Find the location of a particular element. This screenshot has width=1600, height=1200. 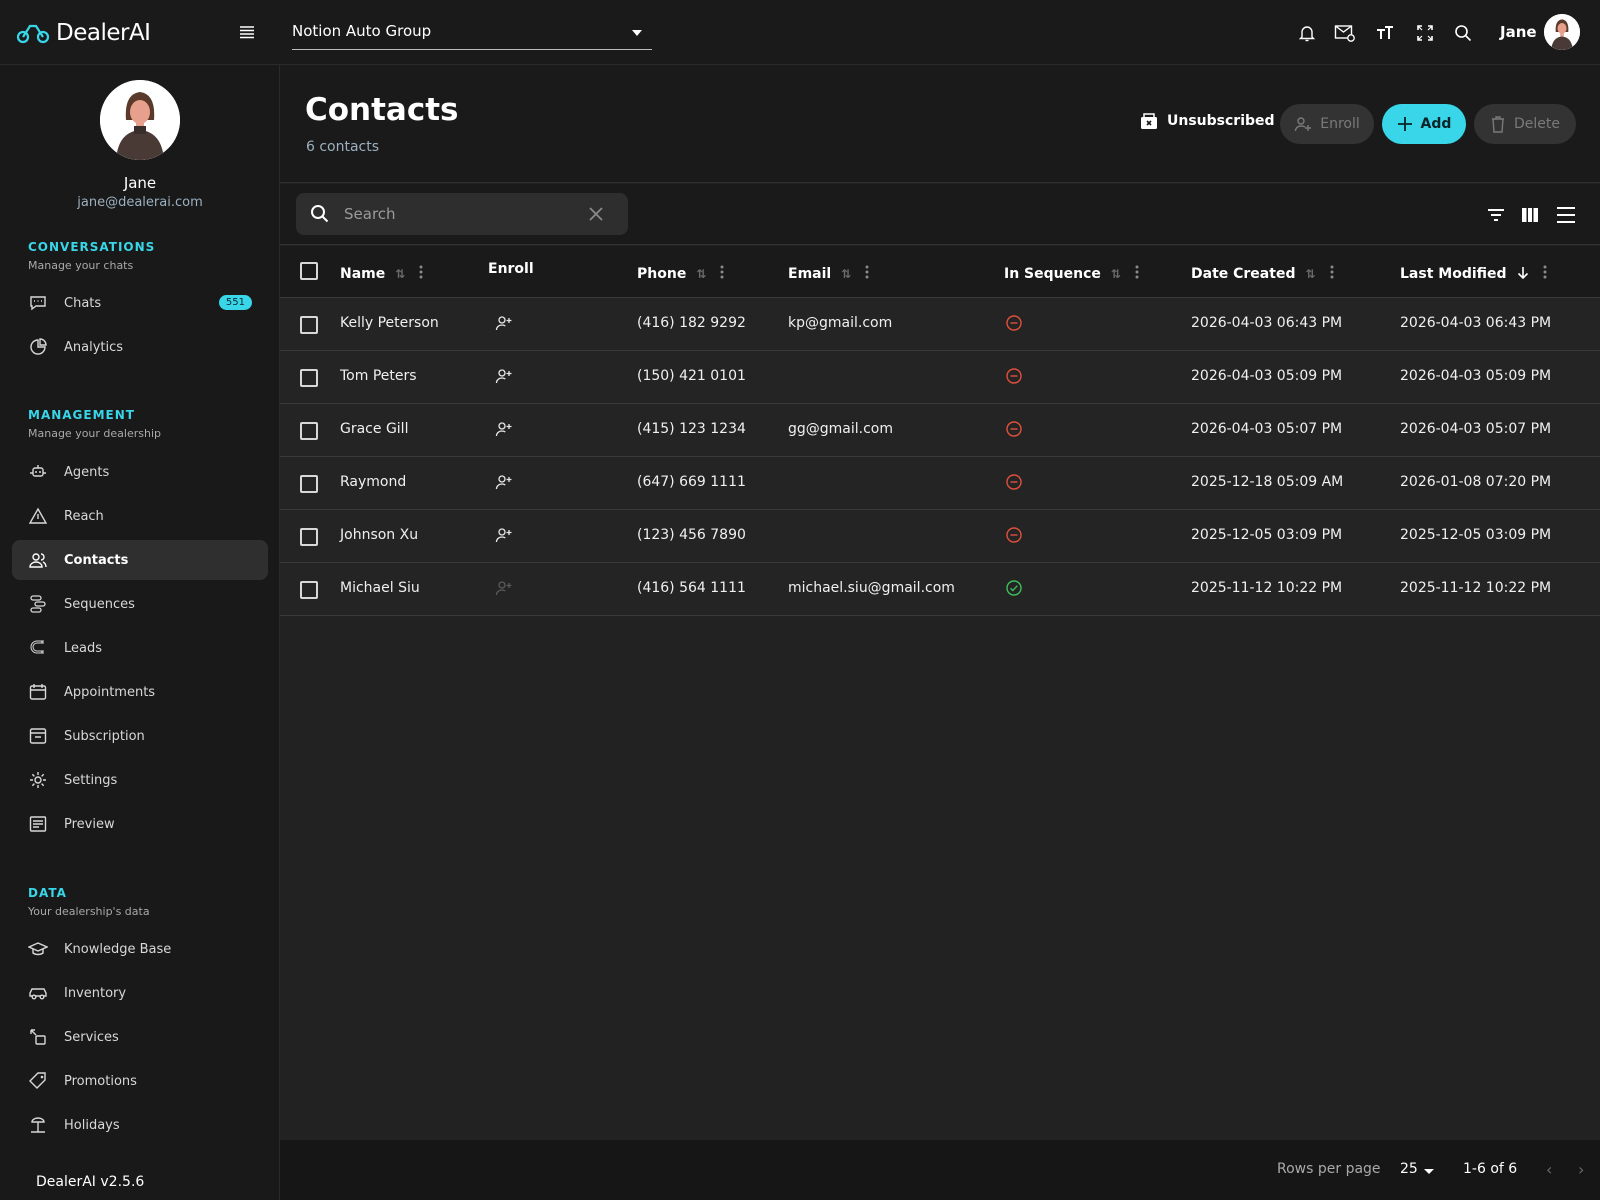

contact-name: Johnson Xu is located at coordinates (379, 535).